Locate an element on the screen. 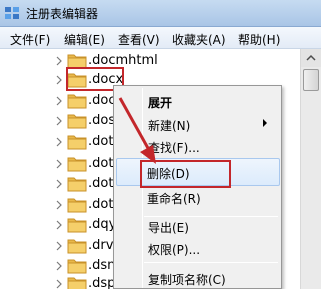  menu-bar: 文件(F) 编辑(E) 查看(V) 收藏夹(A) 帮助(H) is located at coordinates (160, 38).